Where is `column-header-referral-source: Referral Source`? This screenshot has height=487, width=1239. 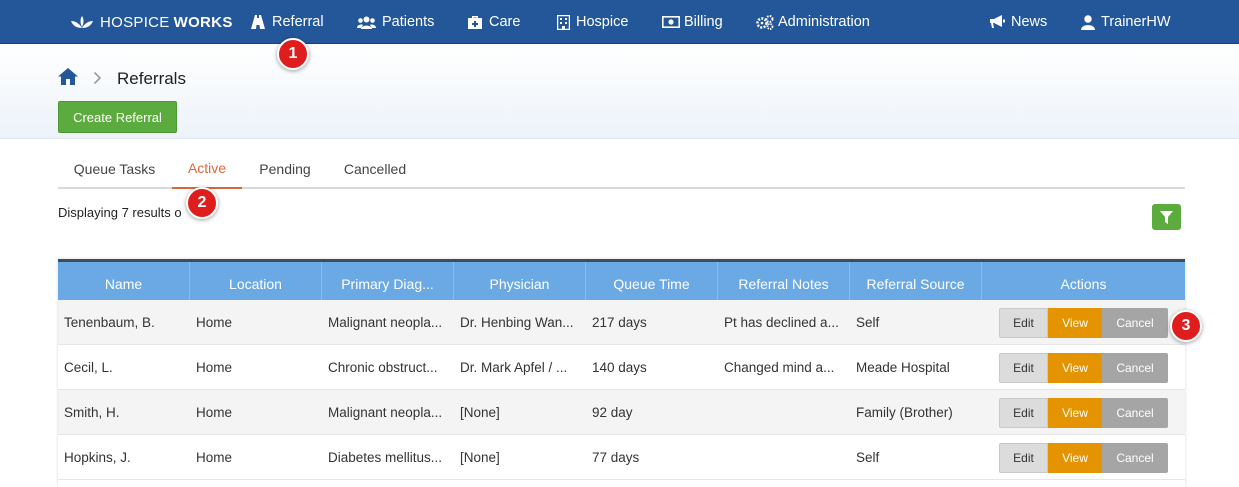 column-header-referral-source: Referral Source is located at coordinates (916, 283).